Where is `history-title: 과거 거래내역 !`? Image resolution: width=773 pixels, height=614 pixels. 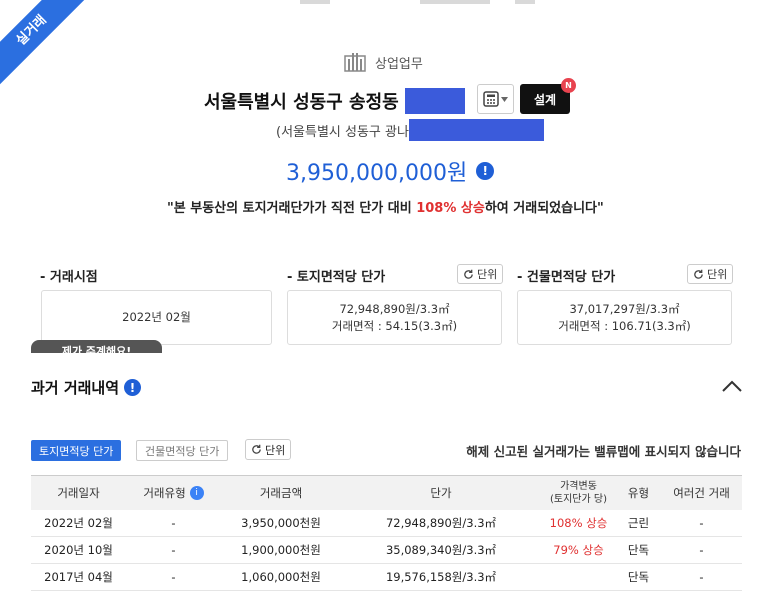 history-title: 과거 거래내역 ! is located at coordinates (86, 387).